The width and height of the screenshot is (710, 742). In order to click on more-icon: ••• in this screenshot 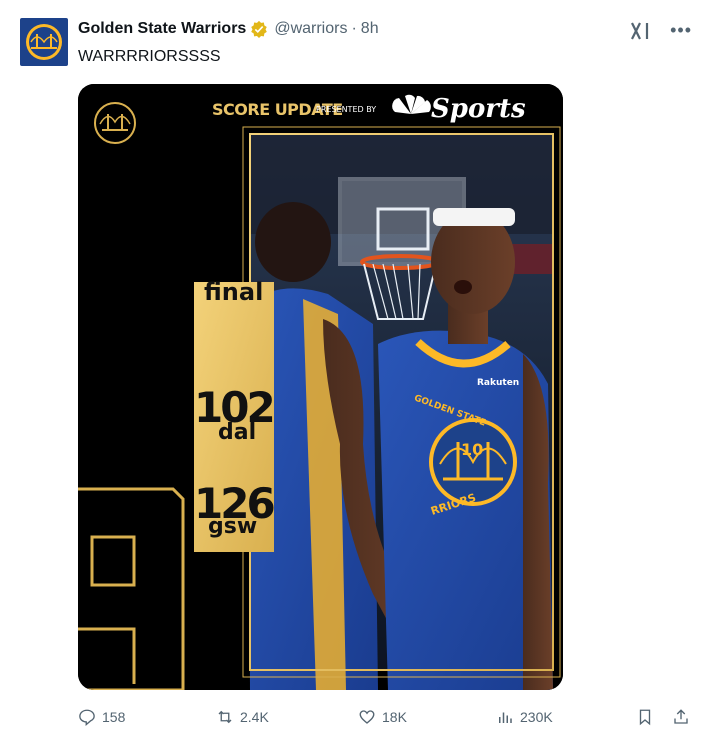, I will do `click(681, 30)`.